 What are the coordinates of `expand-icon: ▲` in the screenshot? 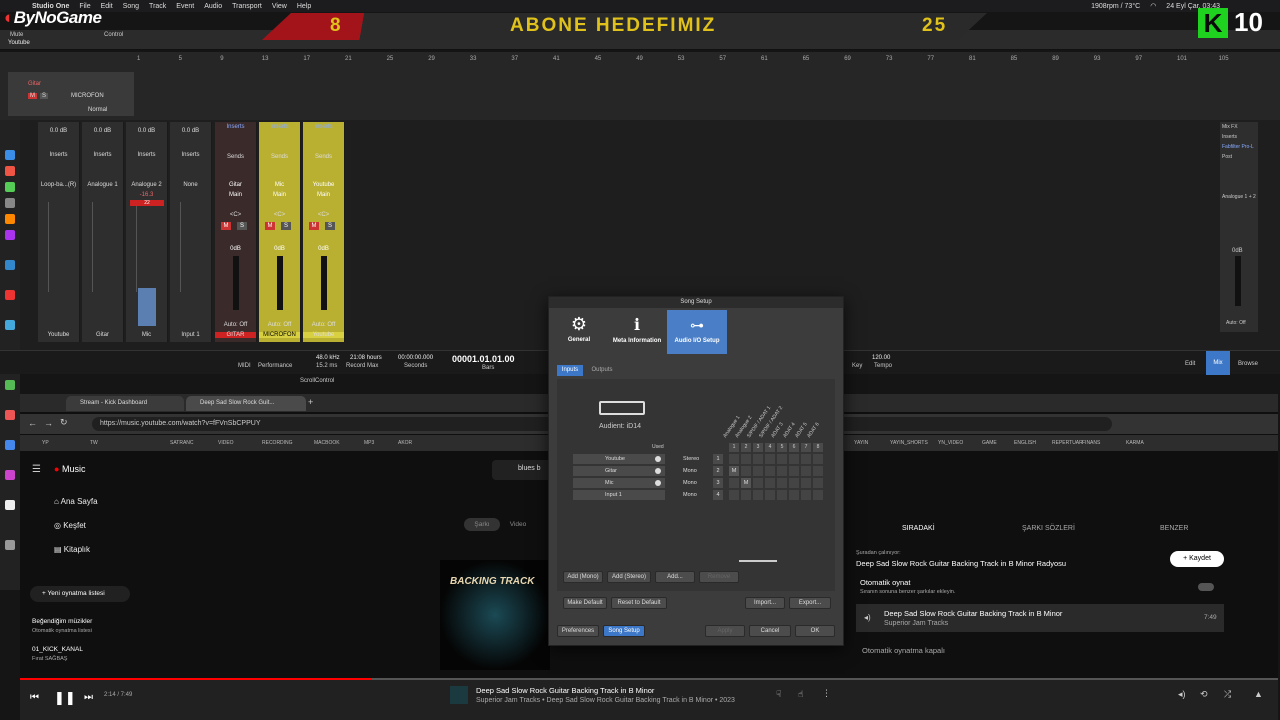 It's located at (1258, 694).